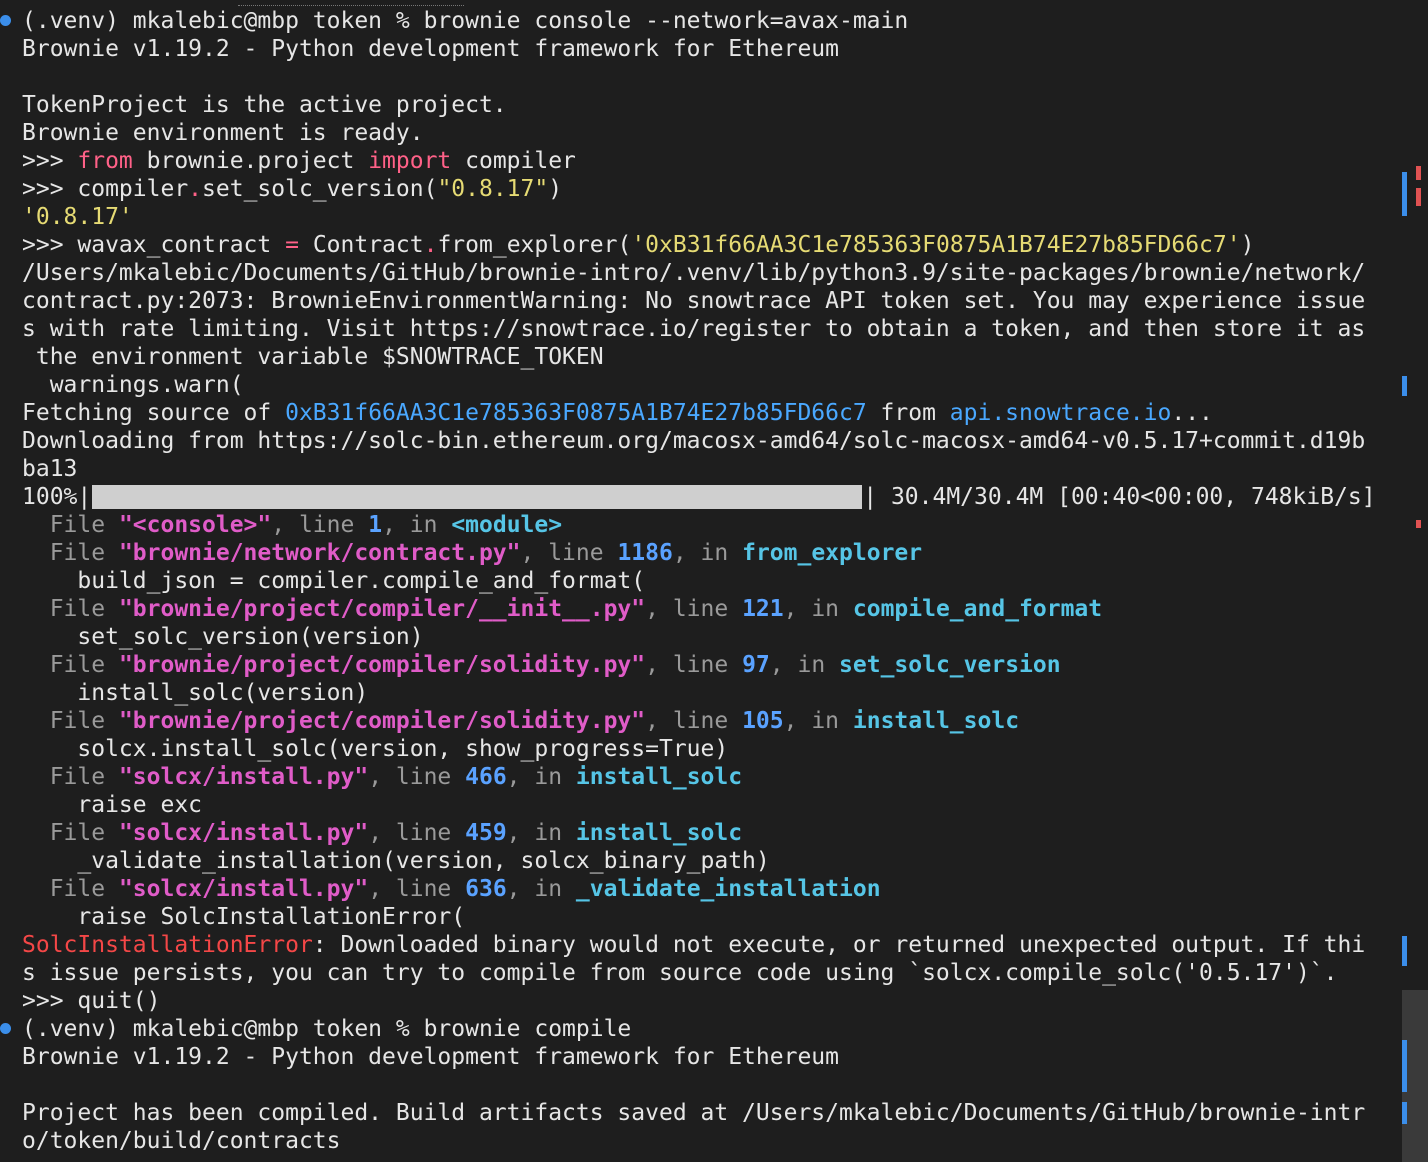 This screenshot has height=1162, width=1428. I want to click on terminal-text-segment: install_solc(version), so click(195, 693).